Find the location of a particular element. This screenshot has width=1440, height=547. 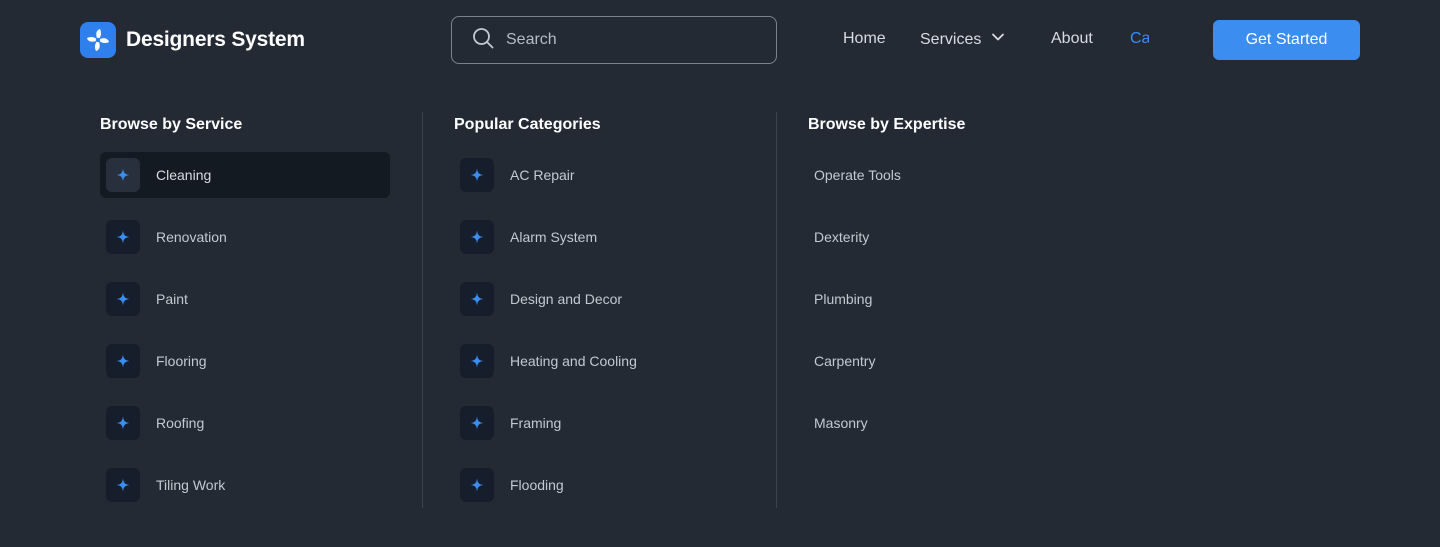

service-menu-item: Cleaning is located at coordinates (245, 175).